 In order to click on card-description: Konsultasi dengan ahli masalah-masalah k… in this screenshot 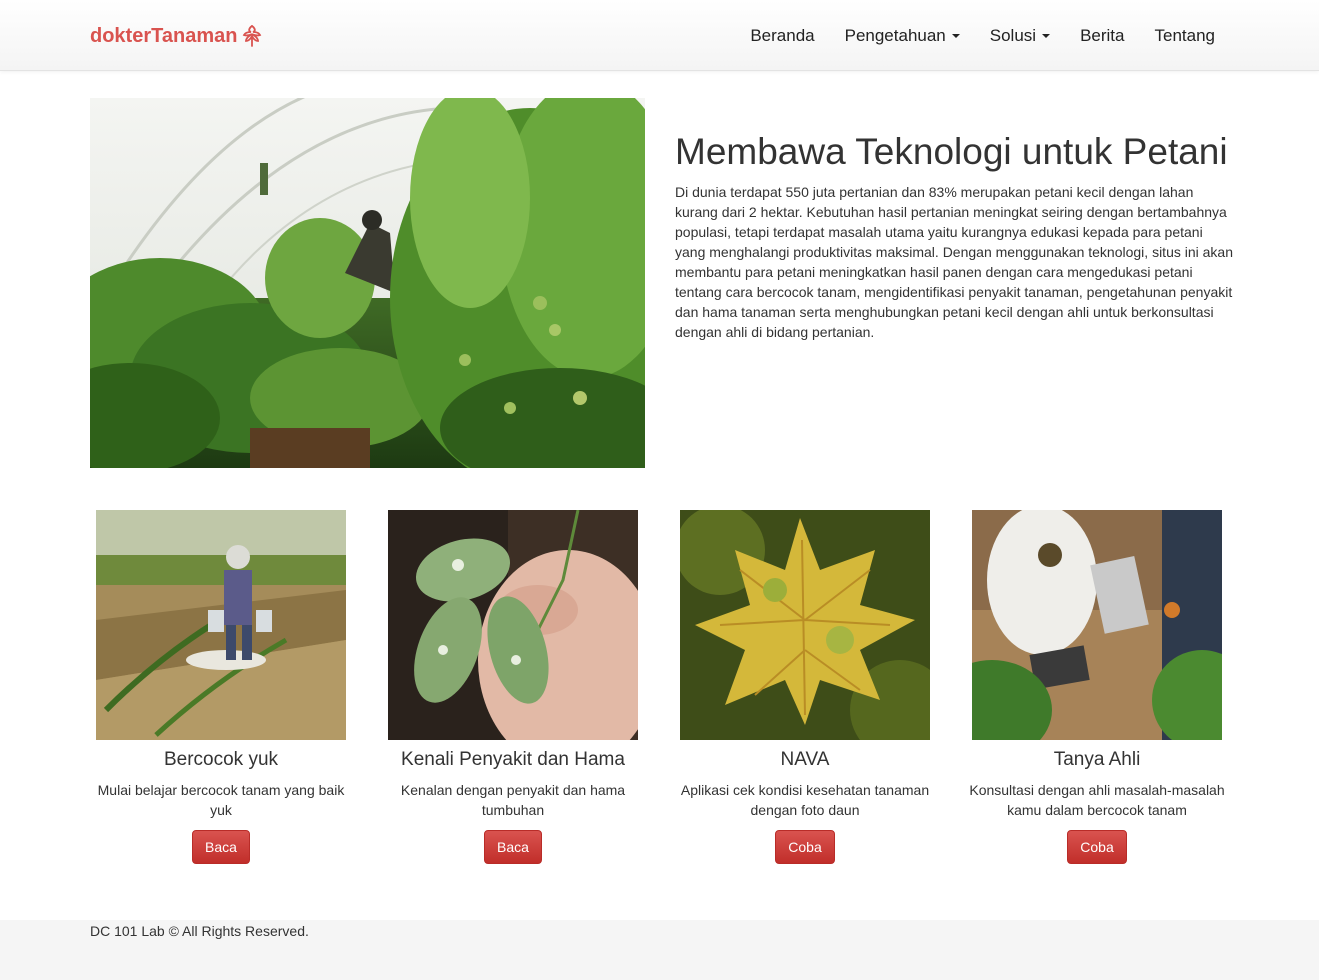, I will do `click(1097, 800)`.